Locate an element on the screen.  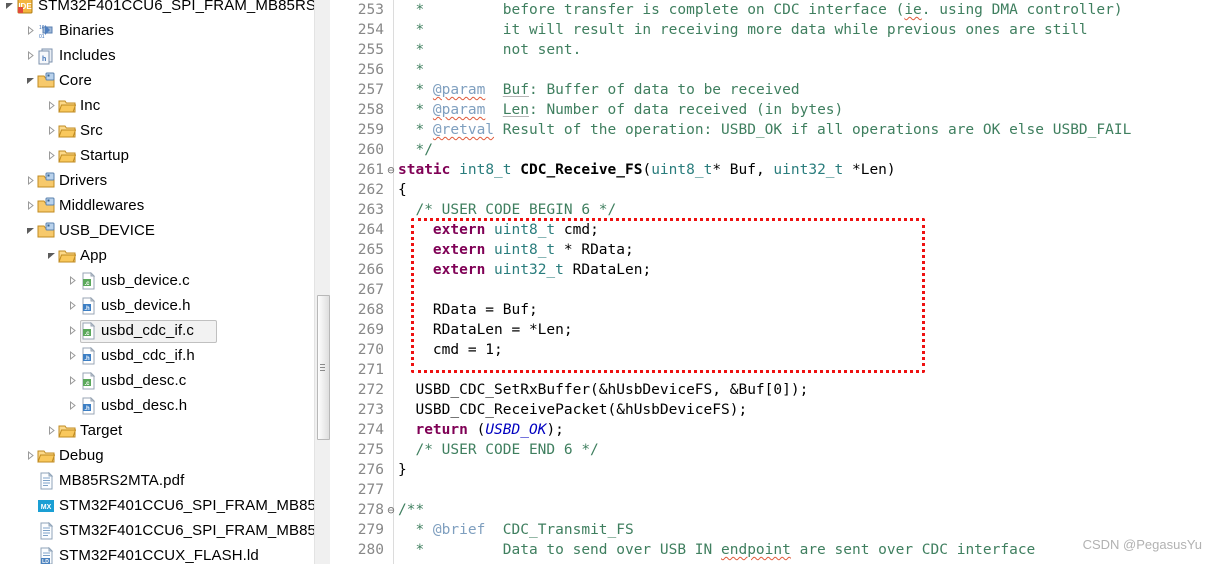
line-number: 265 is located at coordinates (370, 250).